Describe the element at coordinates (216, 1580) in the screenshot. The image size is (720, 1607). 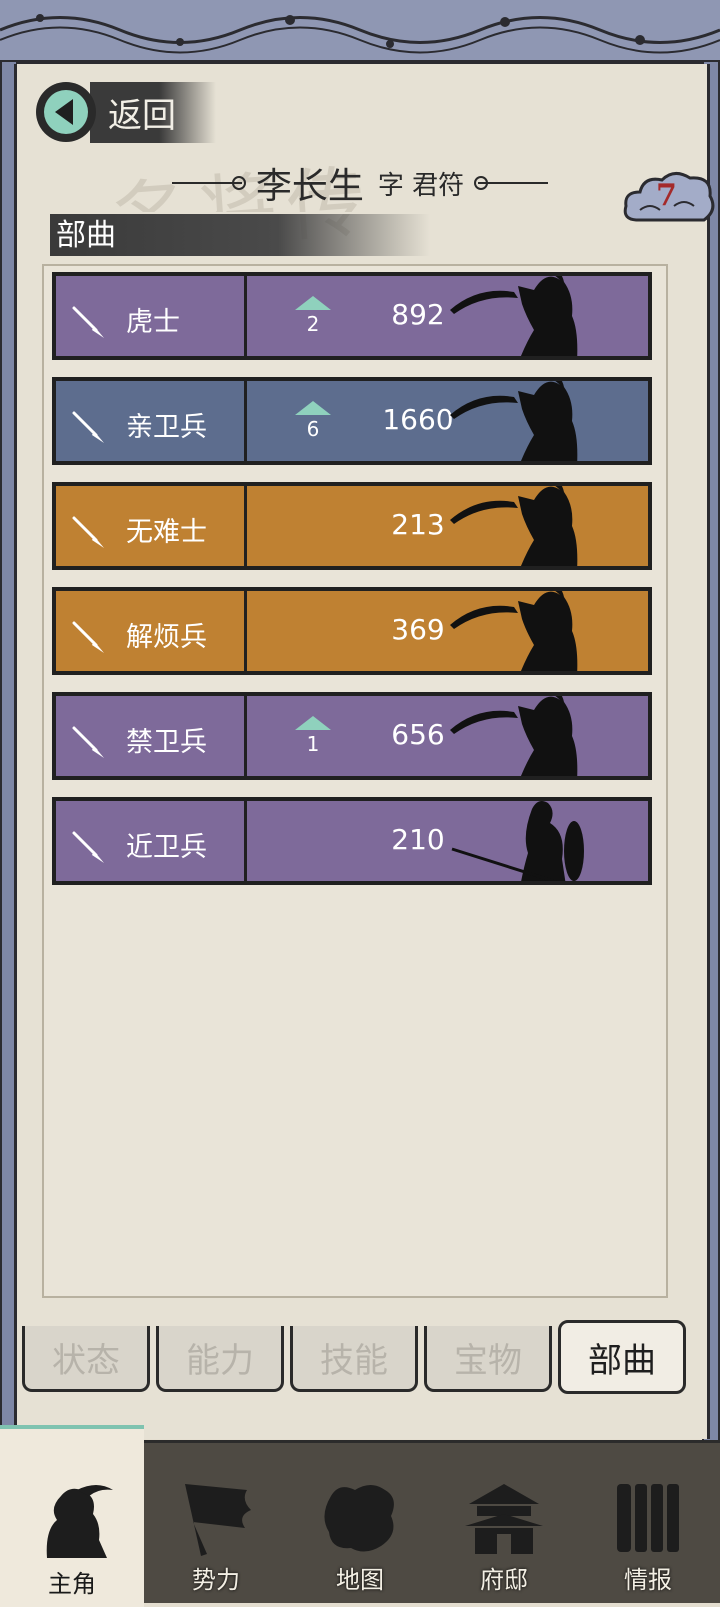
I see `nav-faction-label: 势力` at that location.